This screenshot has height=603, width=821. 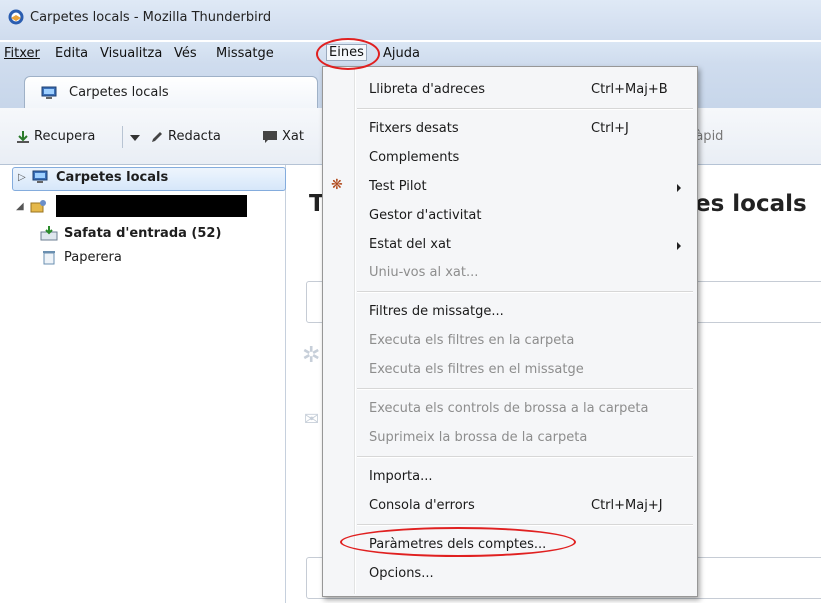 I want to click on menu-item-run-filters-folder: Executa els filtres en la carpeta, so click(x=471, y=340).